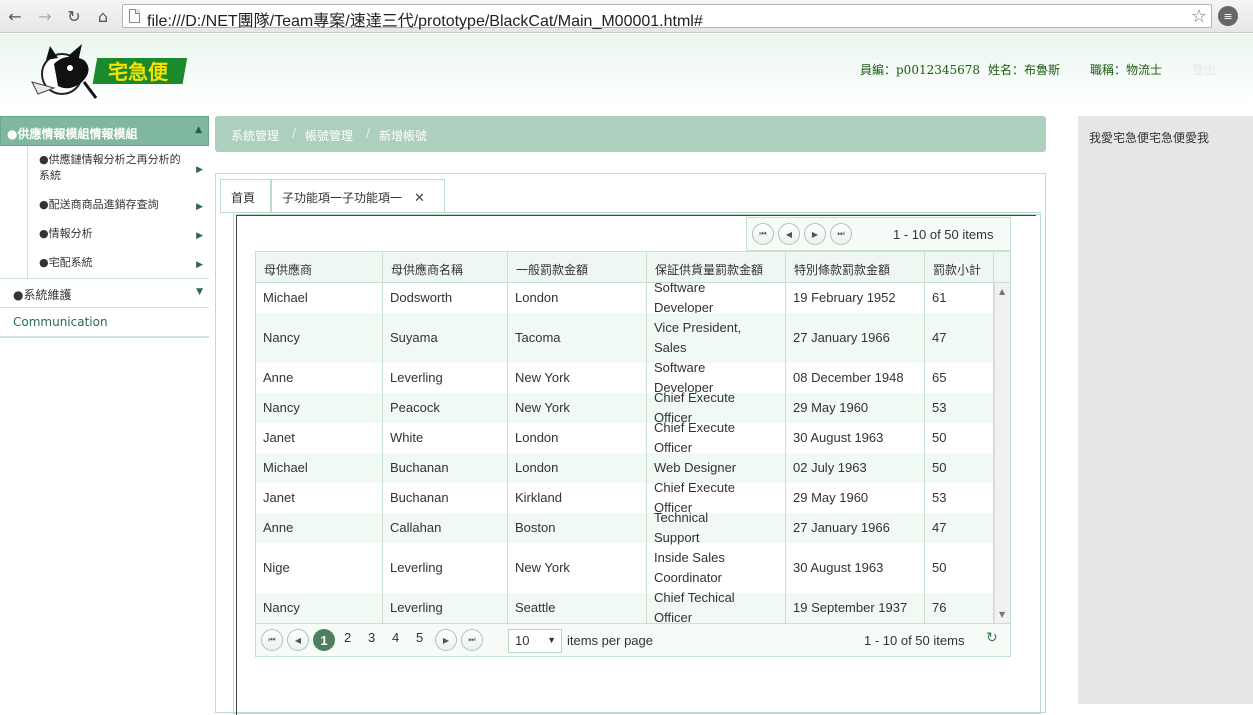  I want to click on sidebar-item-label: ●供應鏈情報分析之再分析的系統, so click(110, 167).